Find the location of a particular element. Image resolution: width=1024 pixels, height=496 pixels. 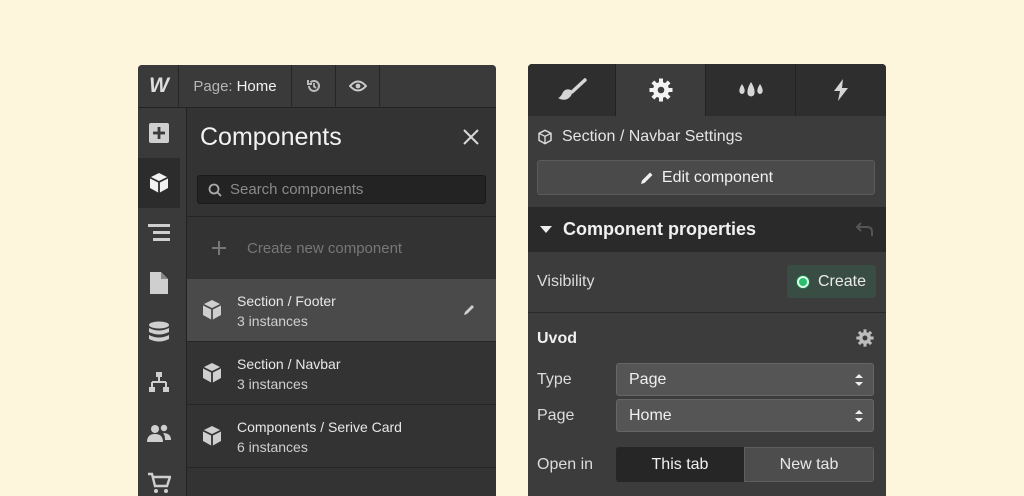

reset-icon is located at coordinates (865, 229).